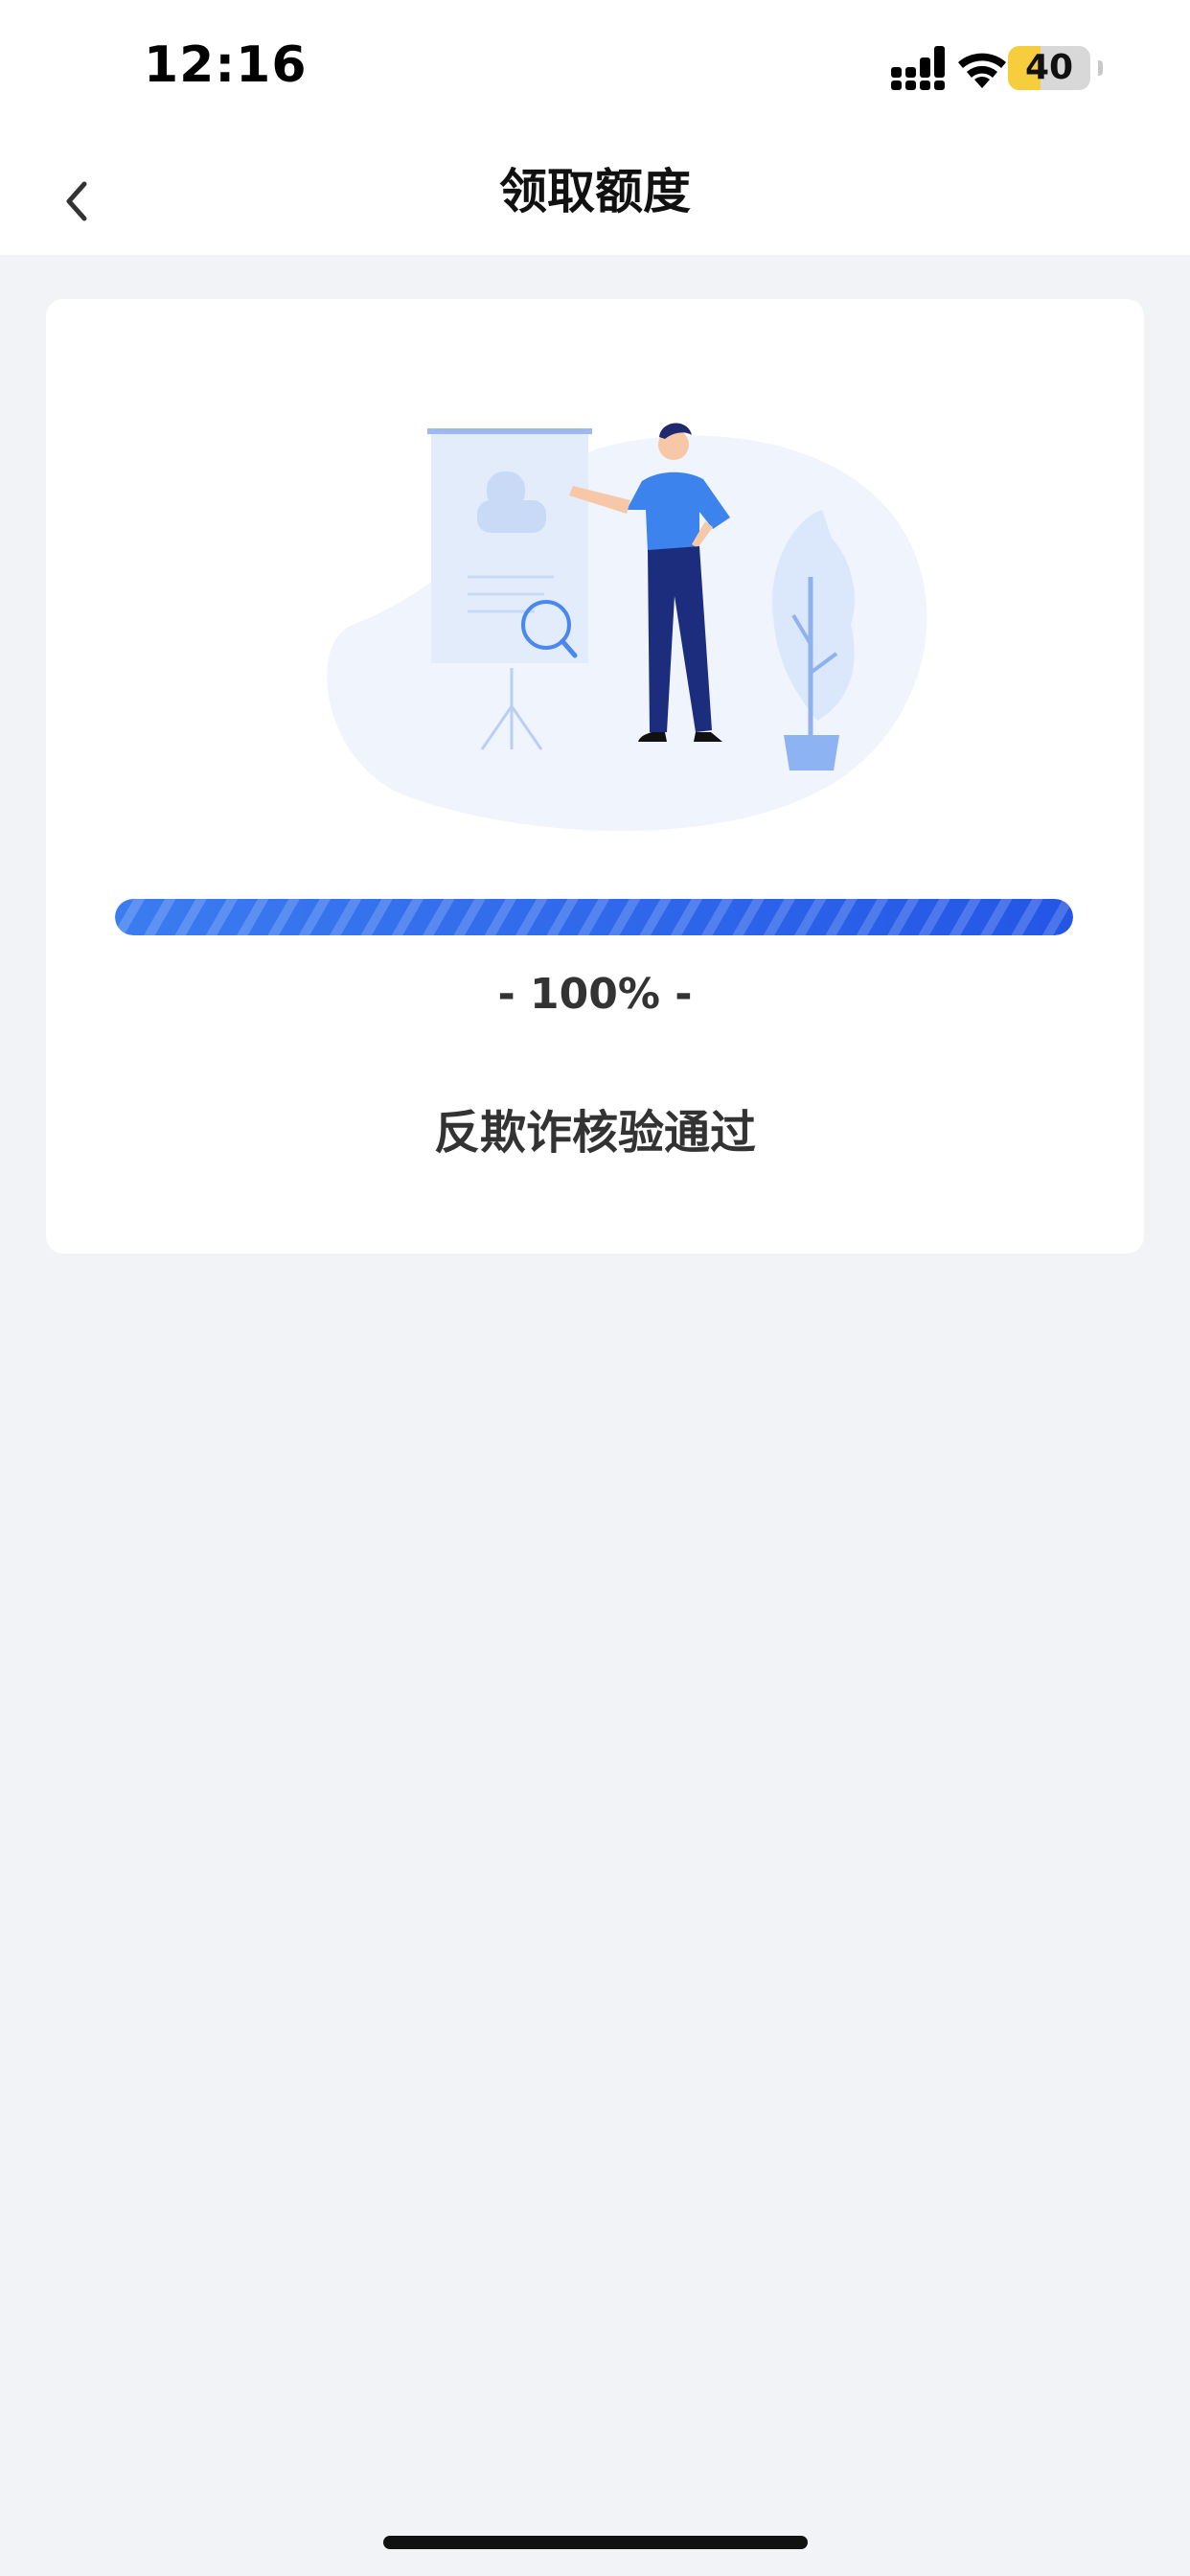 This screenshot has width=1190, height=2576. I want to click on progress-fill, so click(594, 917).